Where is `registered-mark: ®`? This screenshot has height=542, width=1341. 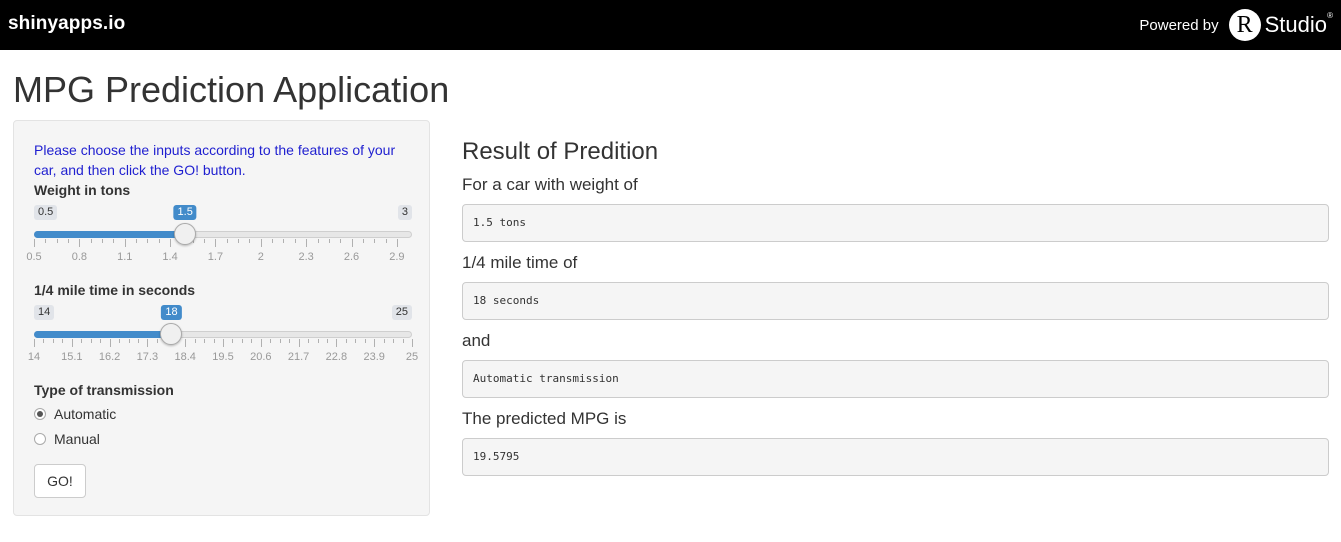 registered-mark: ® is located at coordinates (1330, 15).